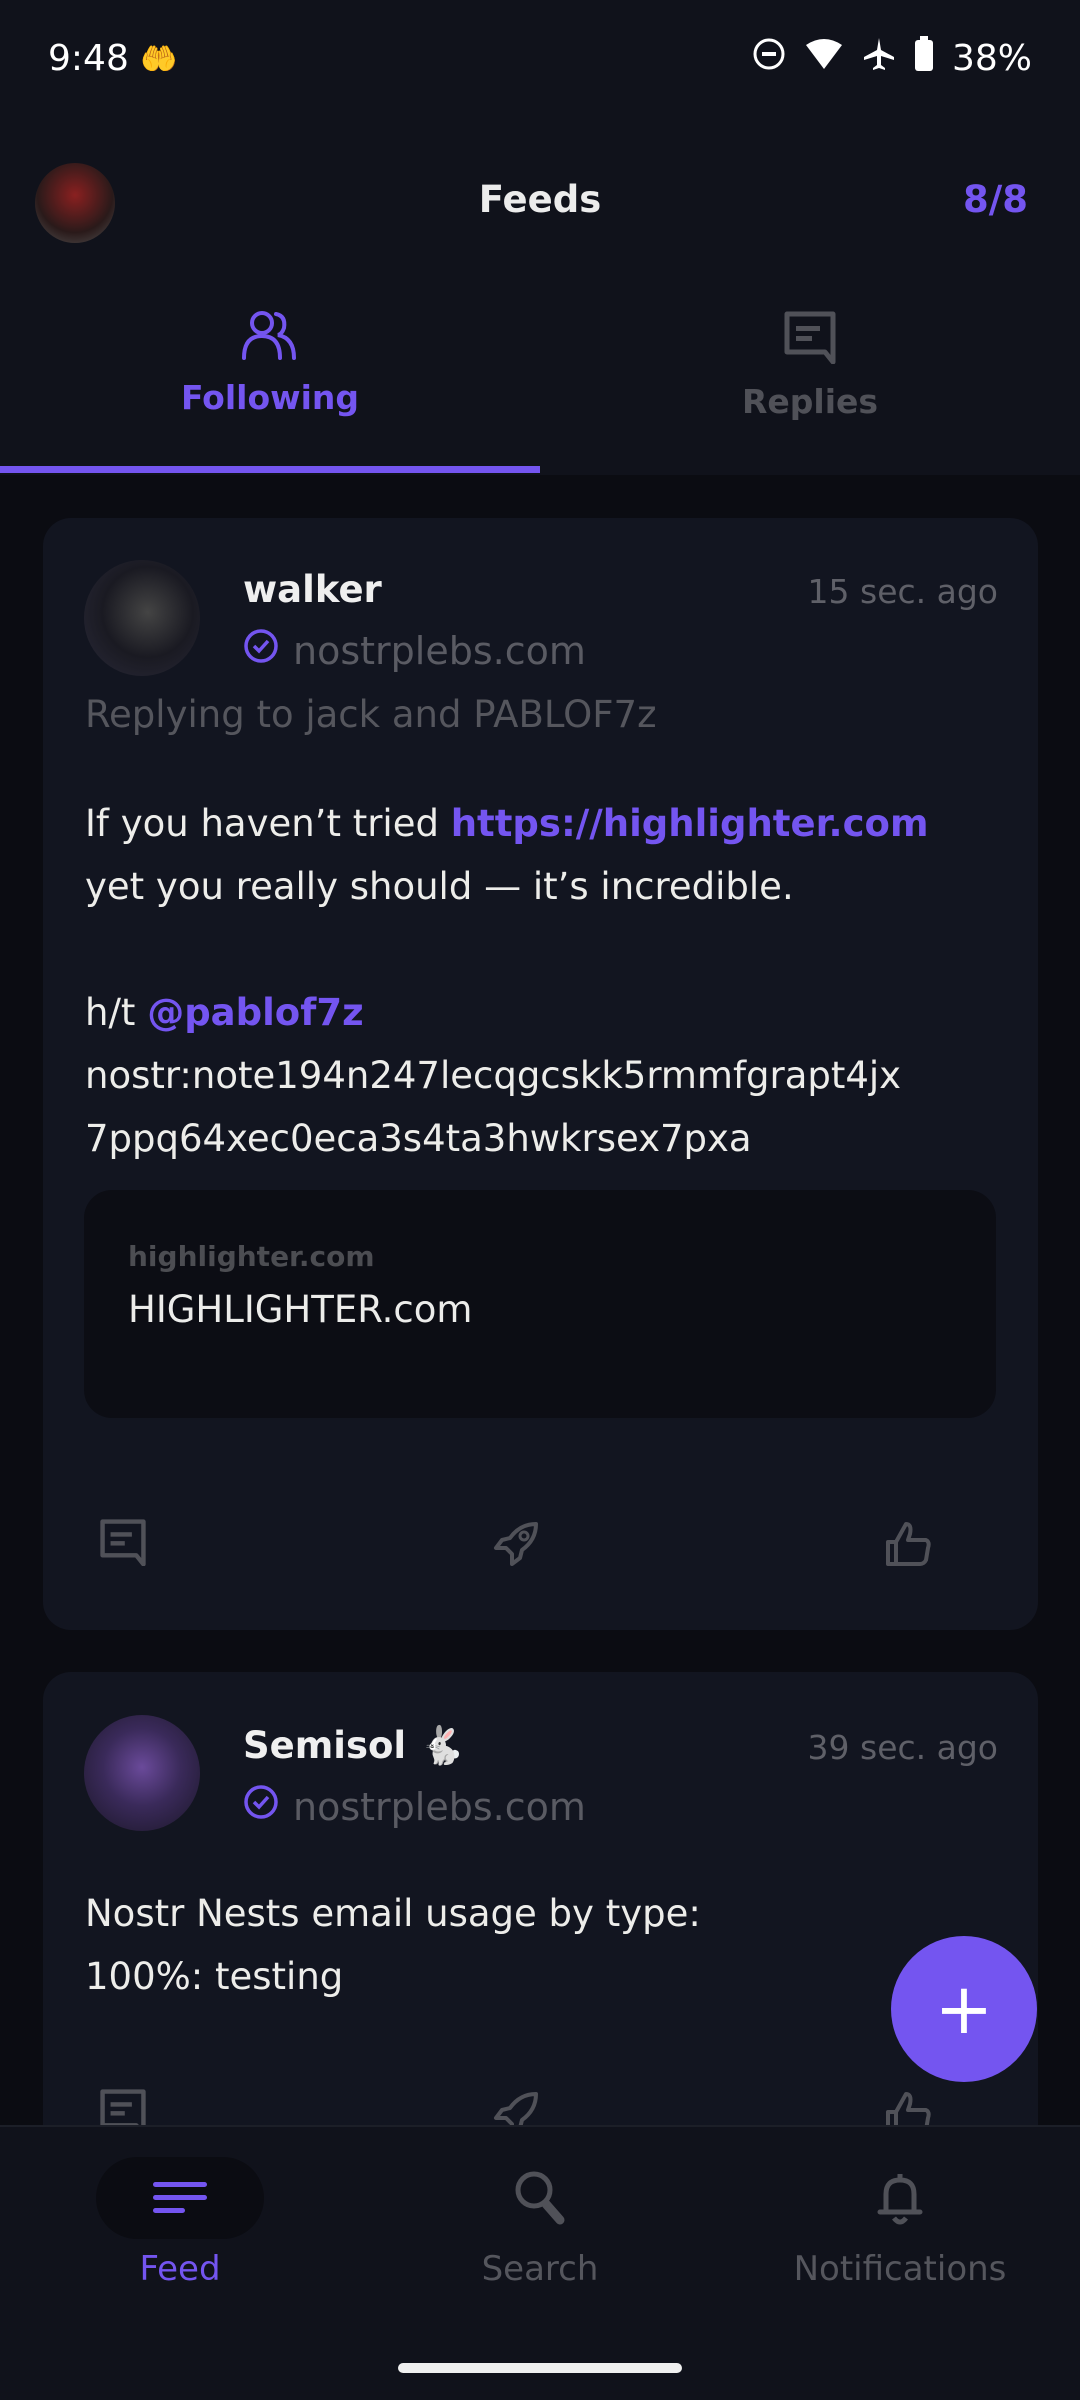 This screenshot has height=2400, width=1080. I want to click on body-text: Nostr Nests email usage by type:, so click(393, 1913).